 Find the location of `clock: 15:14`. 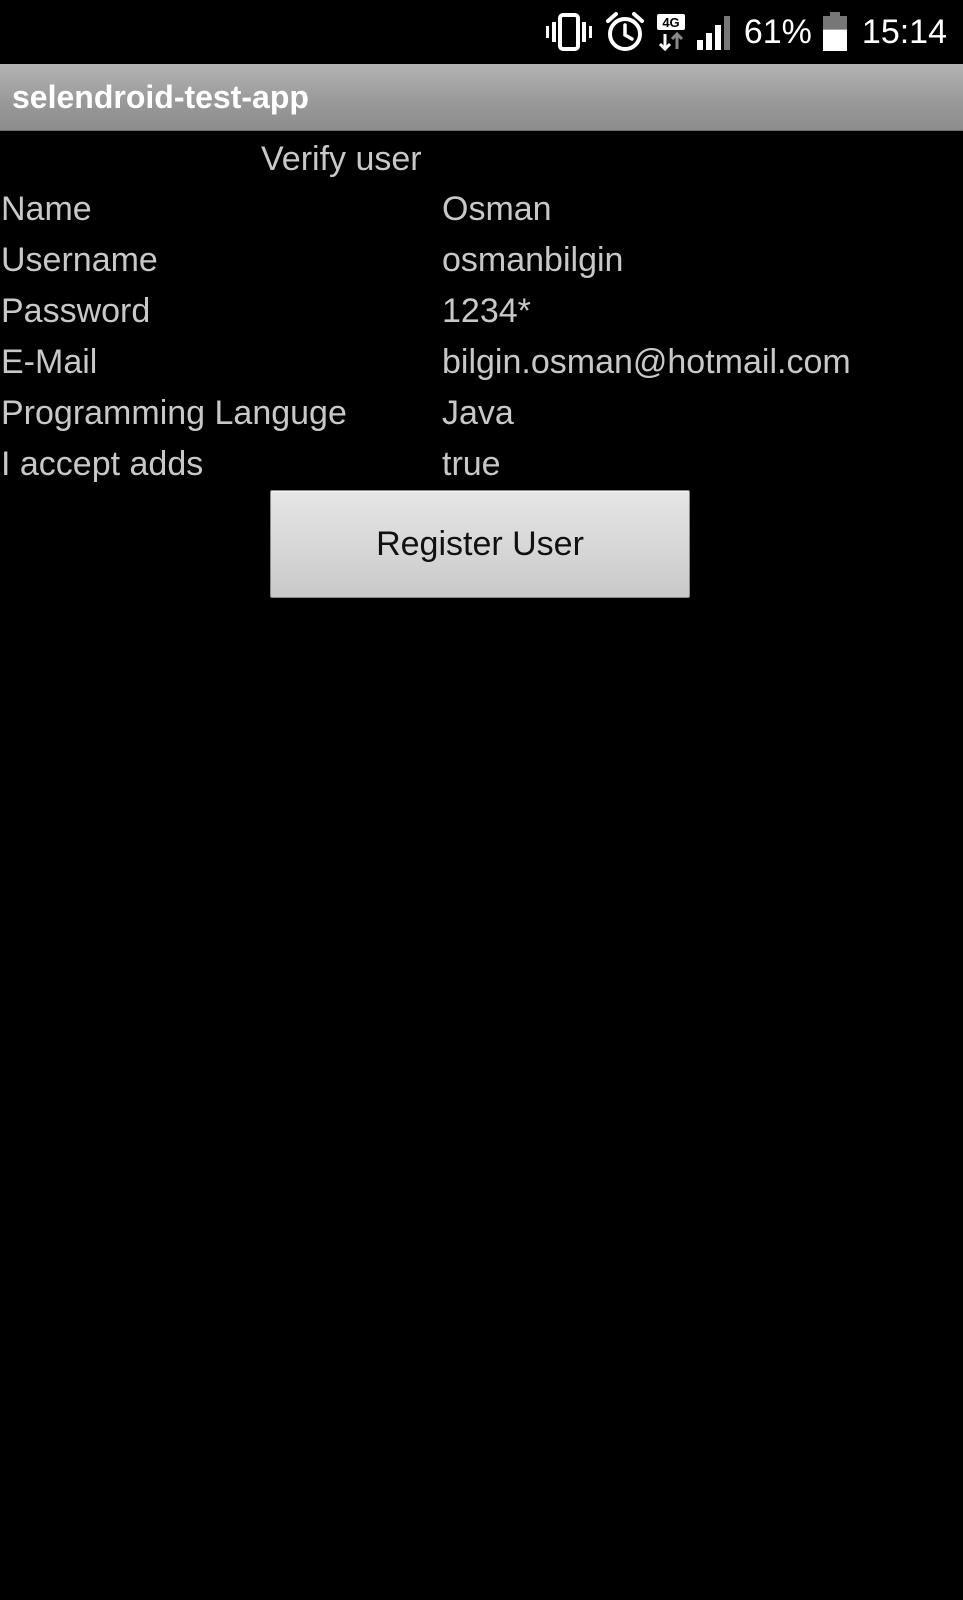

clock: 15:14 is located at coordinates (904, 32).